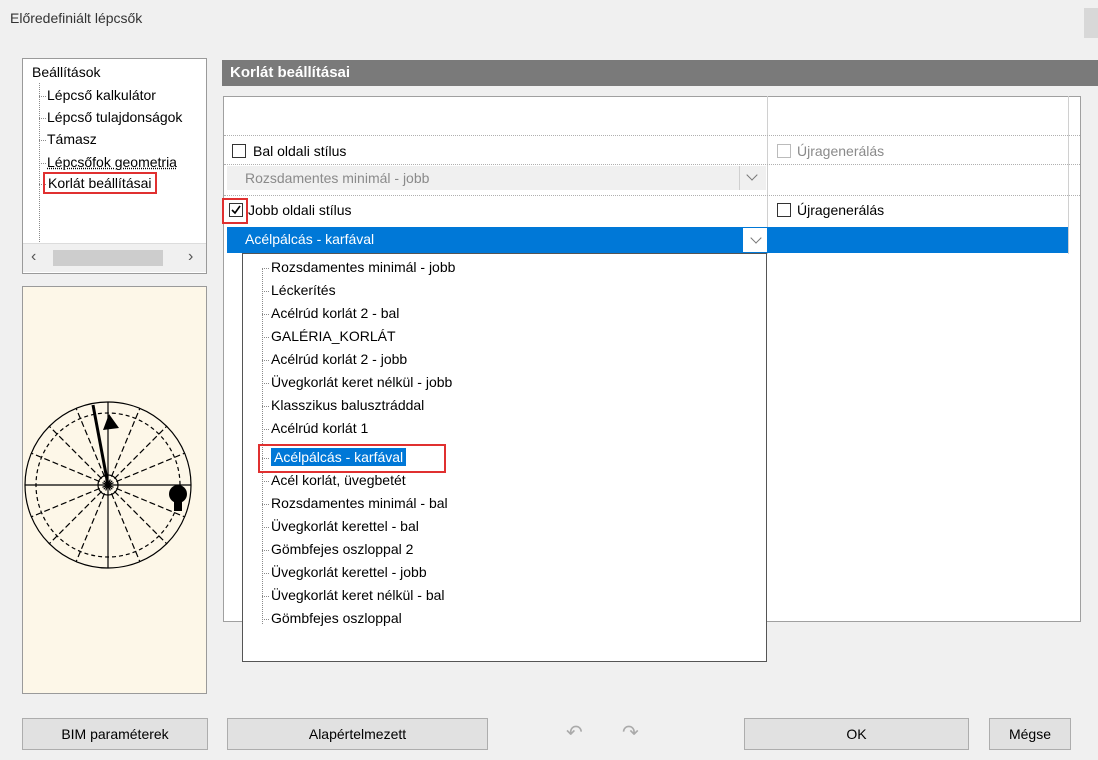  Describe the element at coordinates (338, 480) in the screenshot. I see `option-label: Acél korlát, üvegbetét` at that location.